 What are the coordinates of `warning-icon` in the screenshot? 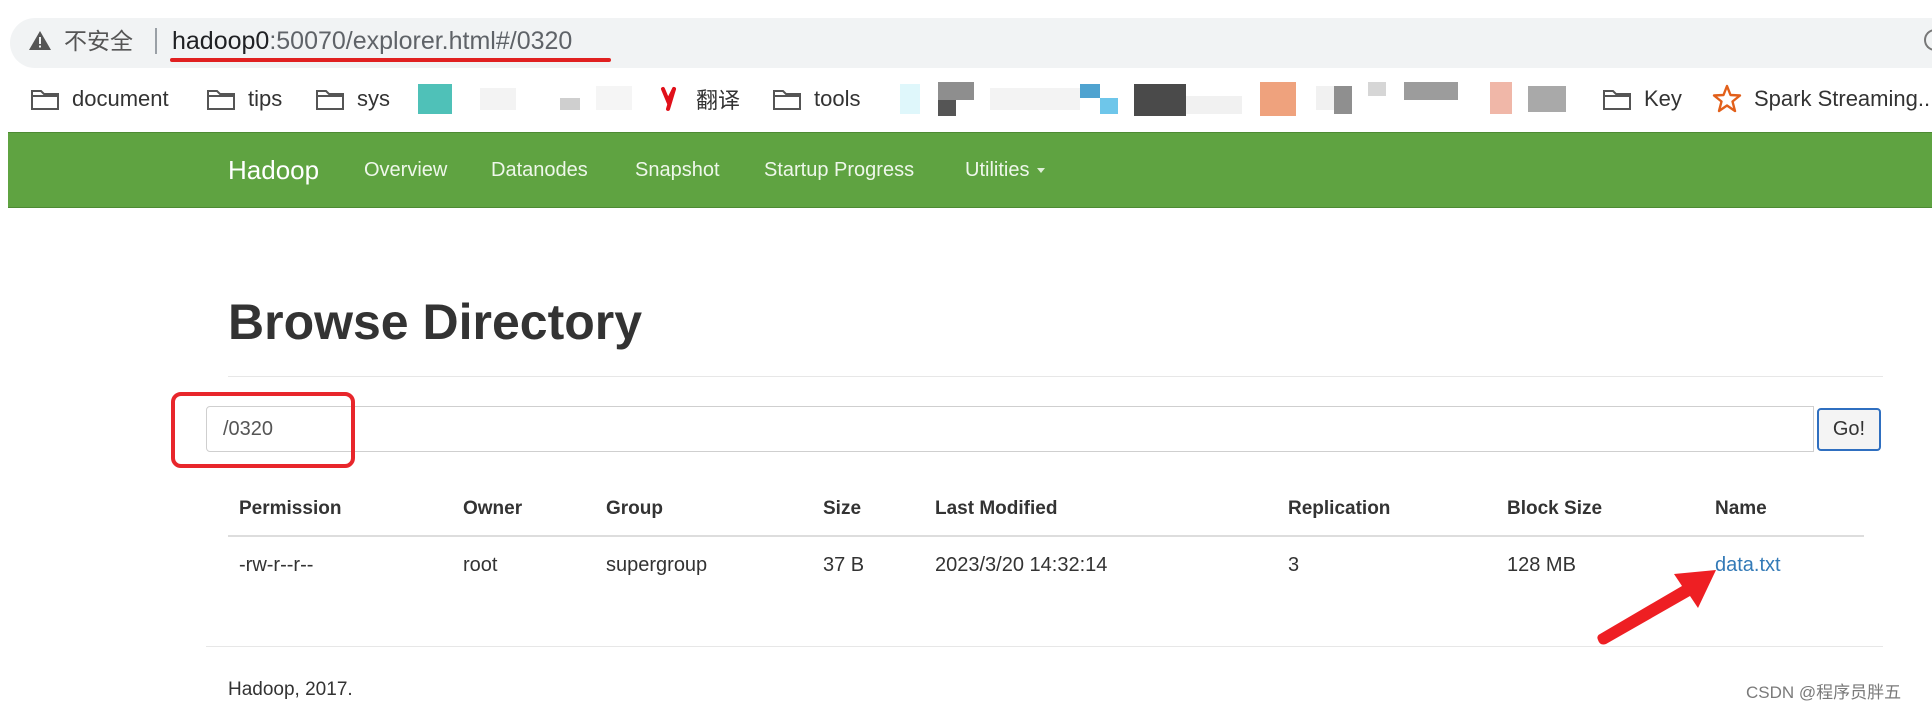 It's located at (40, 40).